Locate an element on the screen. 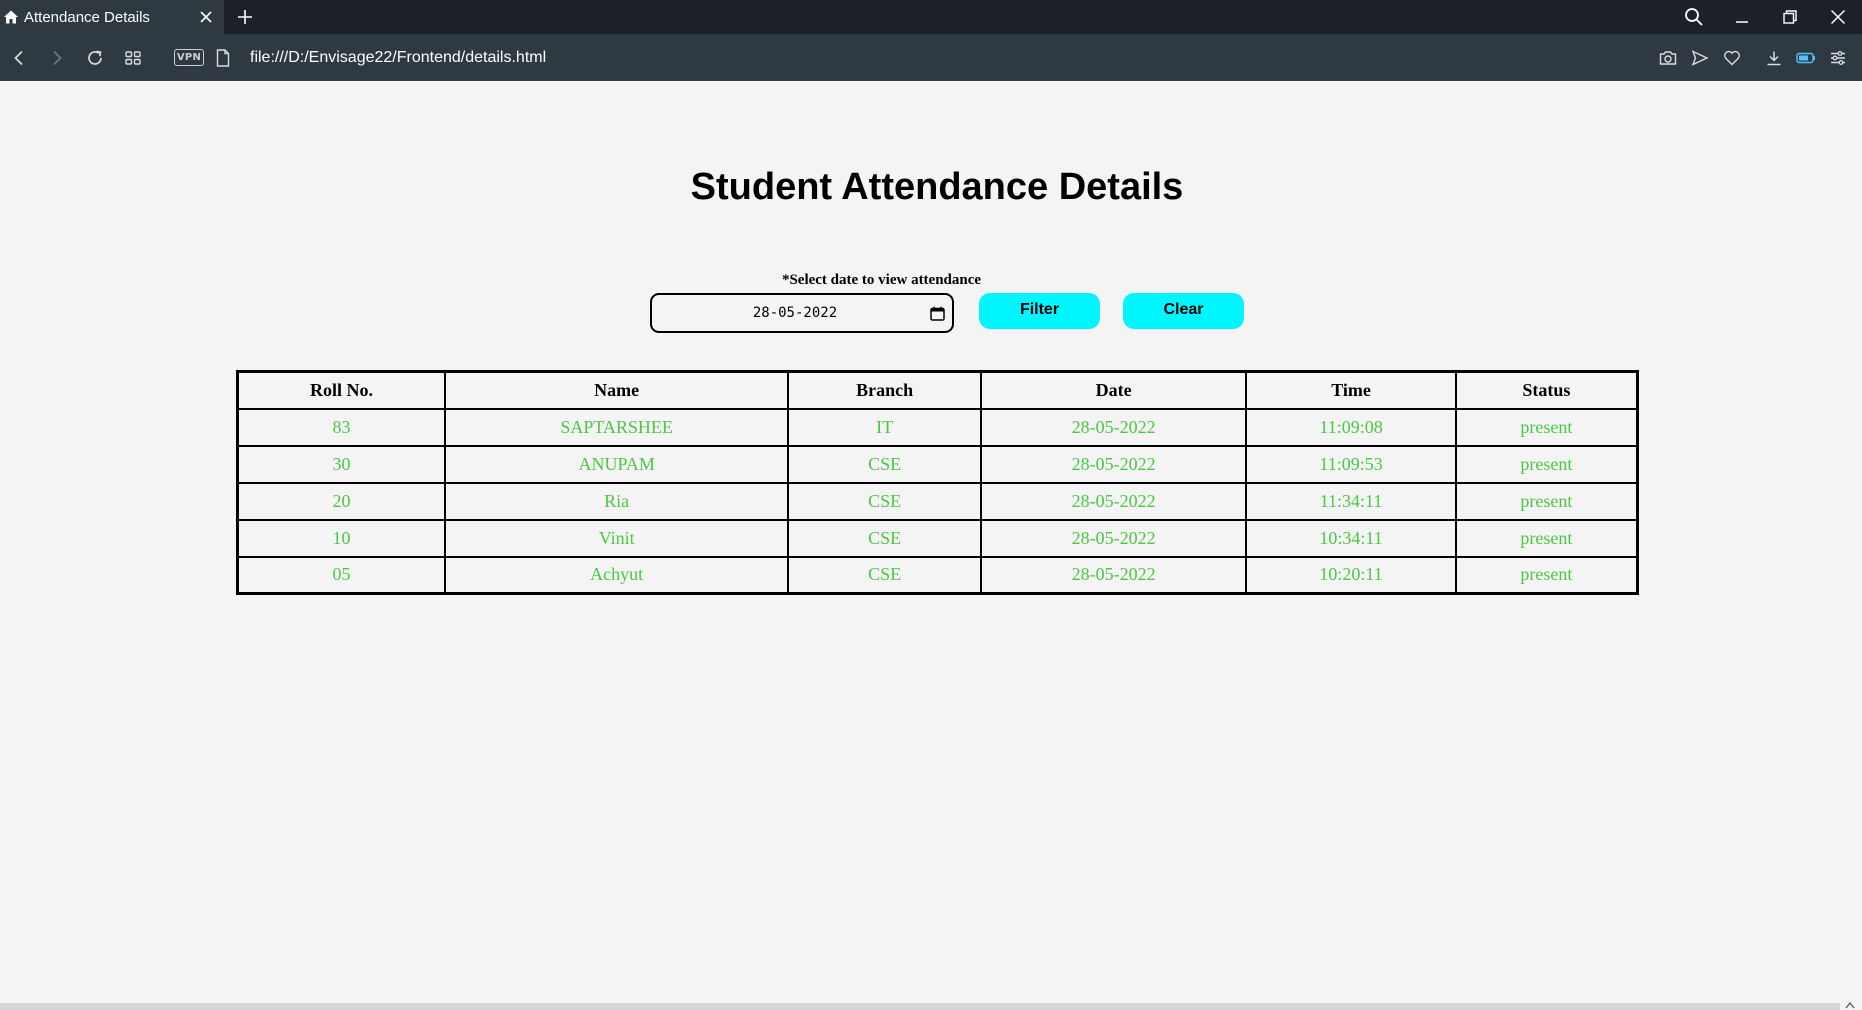  date-value: 28-05-2022 is located at coordinates (795, 313).